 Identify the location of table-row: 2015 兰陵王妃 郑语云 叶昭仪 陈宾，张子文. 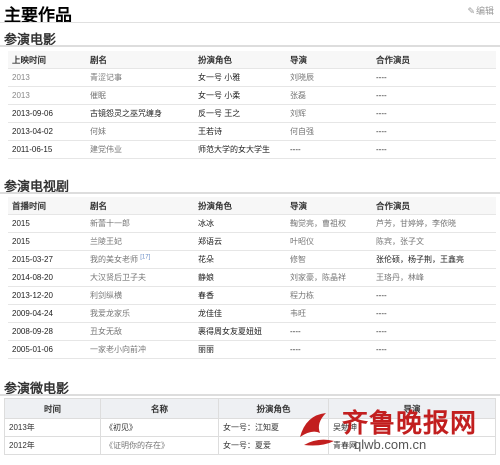
(252, 241).